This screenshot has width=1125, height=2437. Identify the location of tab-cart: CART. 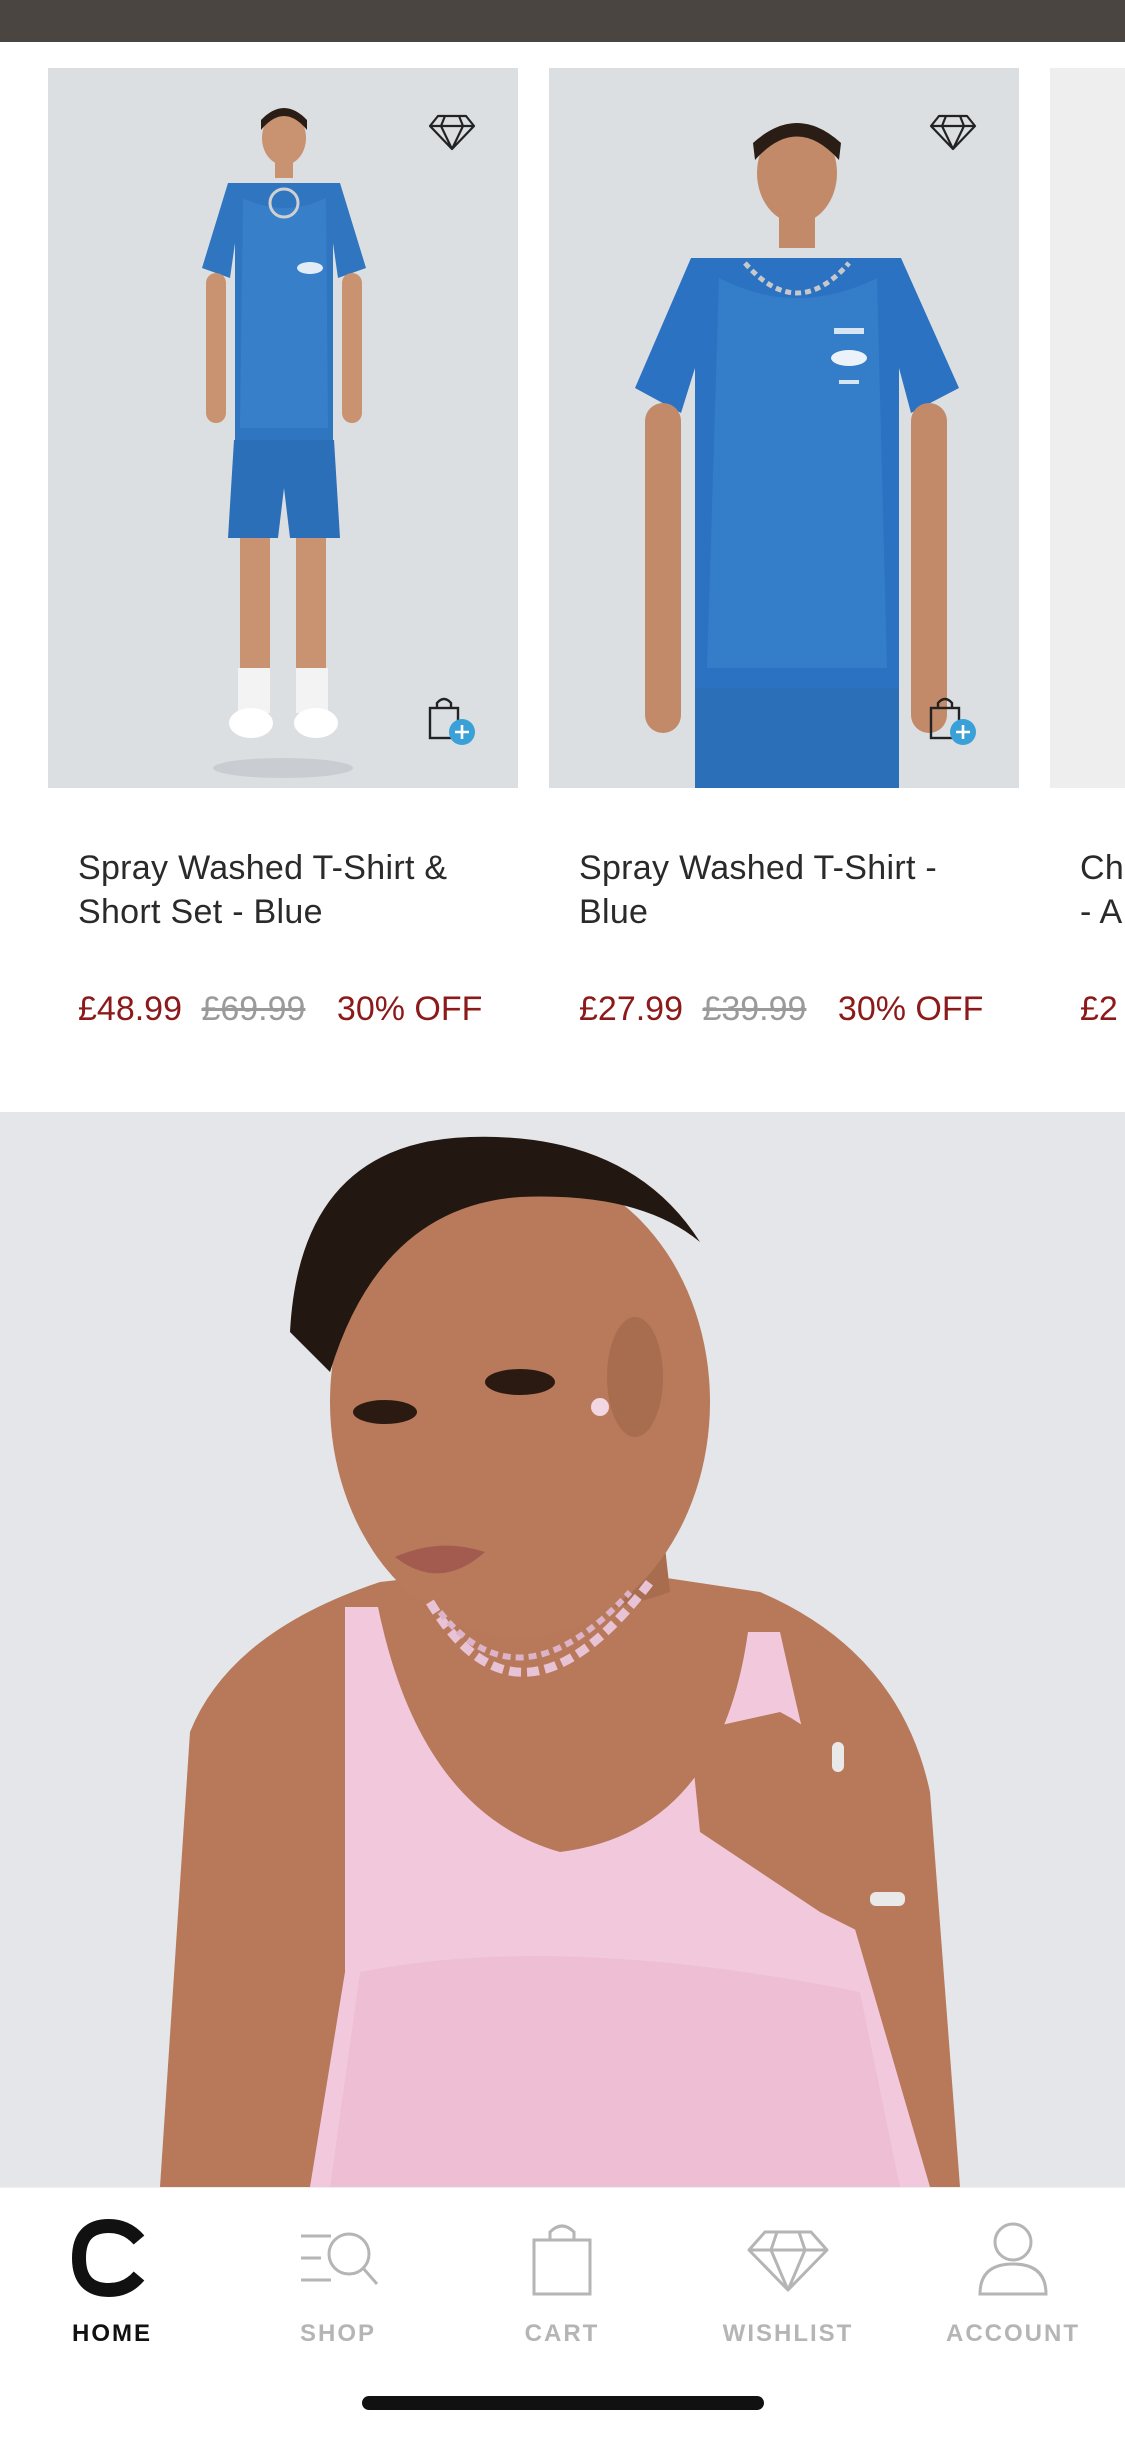
(562, 2283).